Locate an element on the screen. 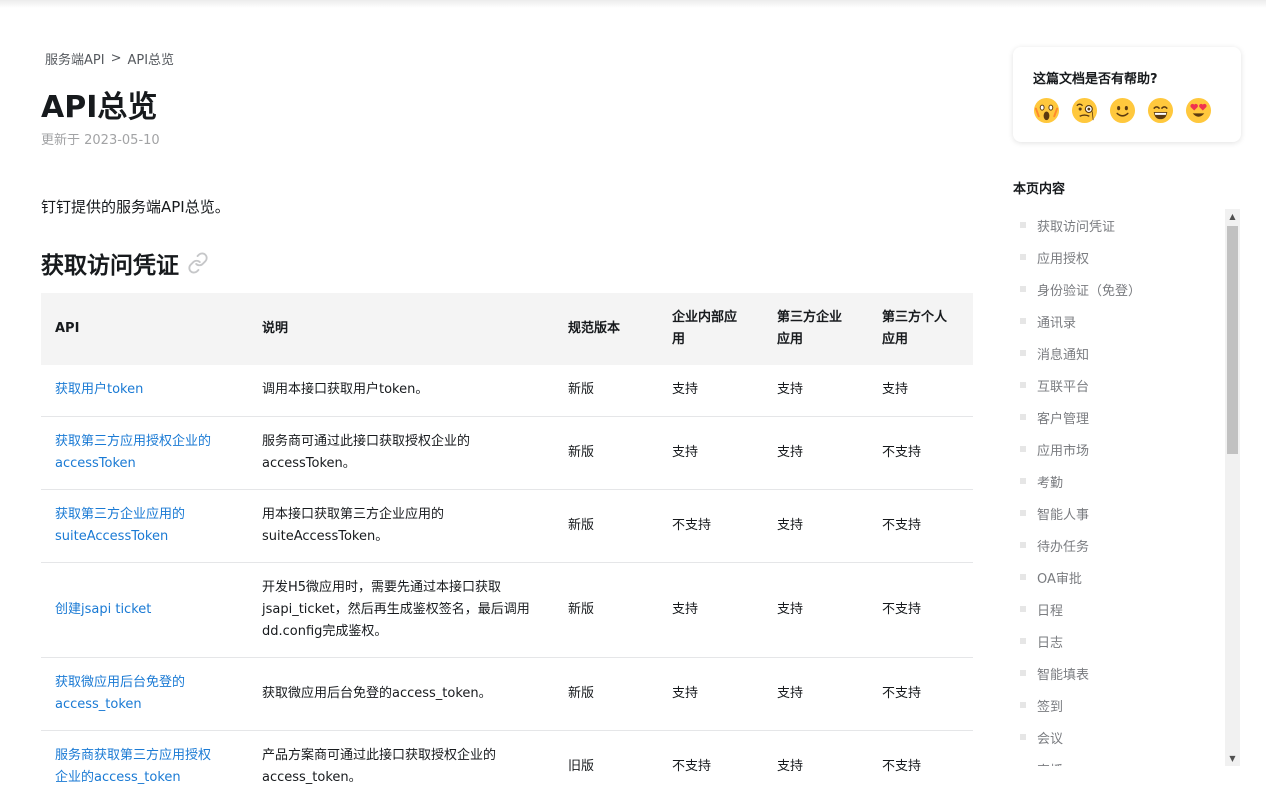 This screenshot has width=1266, height=795. toc-item: 智能人事 is located at coordinates (1051, 513).